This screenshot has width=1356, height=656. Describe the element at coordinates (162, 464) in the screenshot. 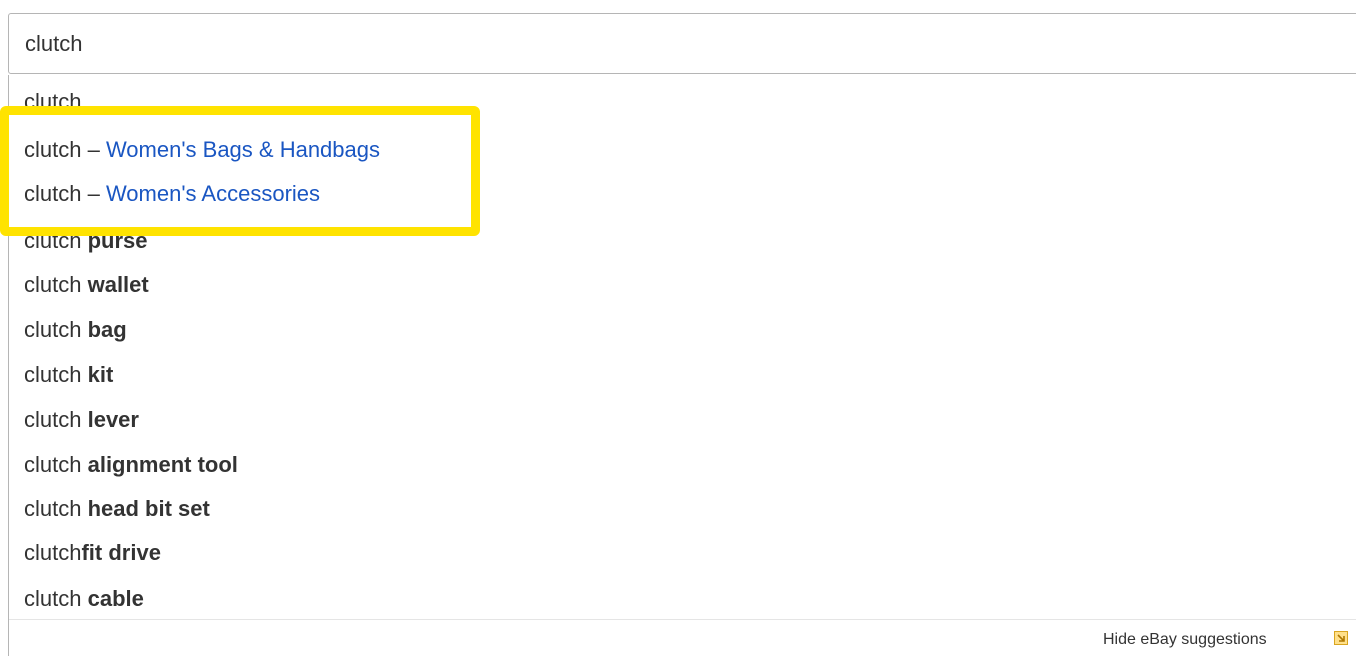

I see `suggestion-completion: alignment tool` at that location.